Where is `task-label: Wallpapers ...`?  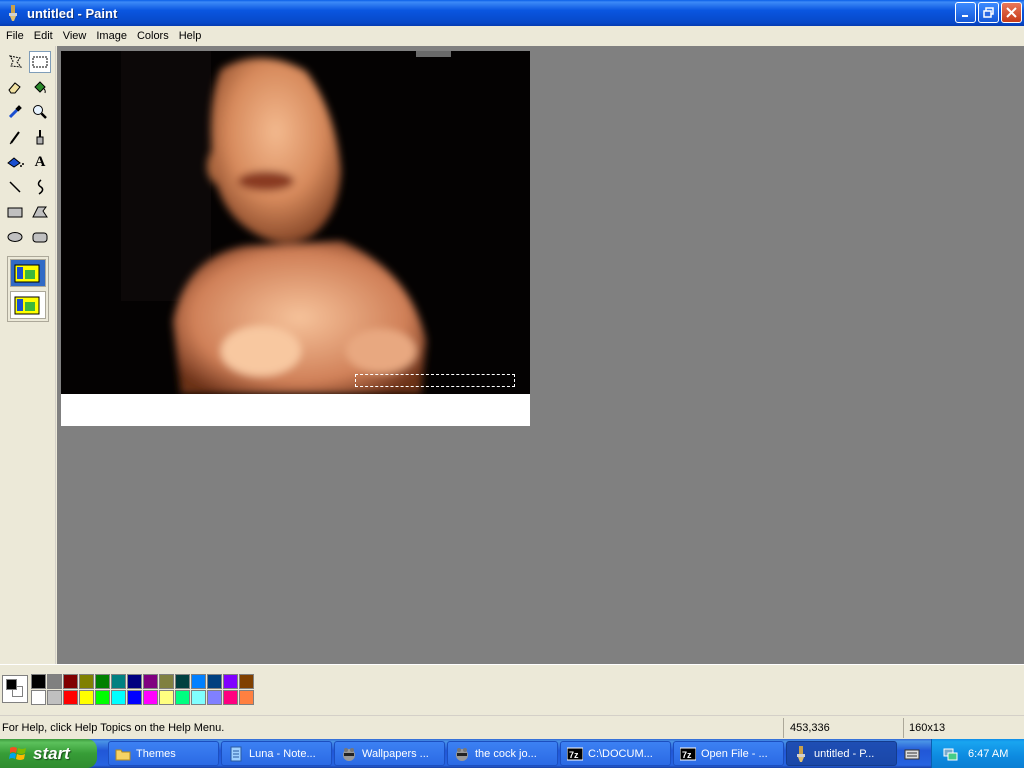
task-label: Wallpapers ... is located at coordinates (395, 753).